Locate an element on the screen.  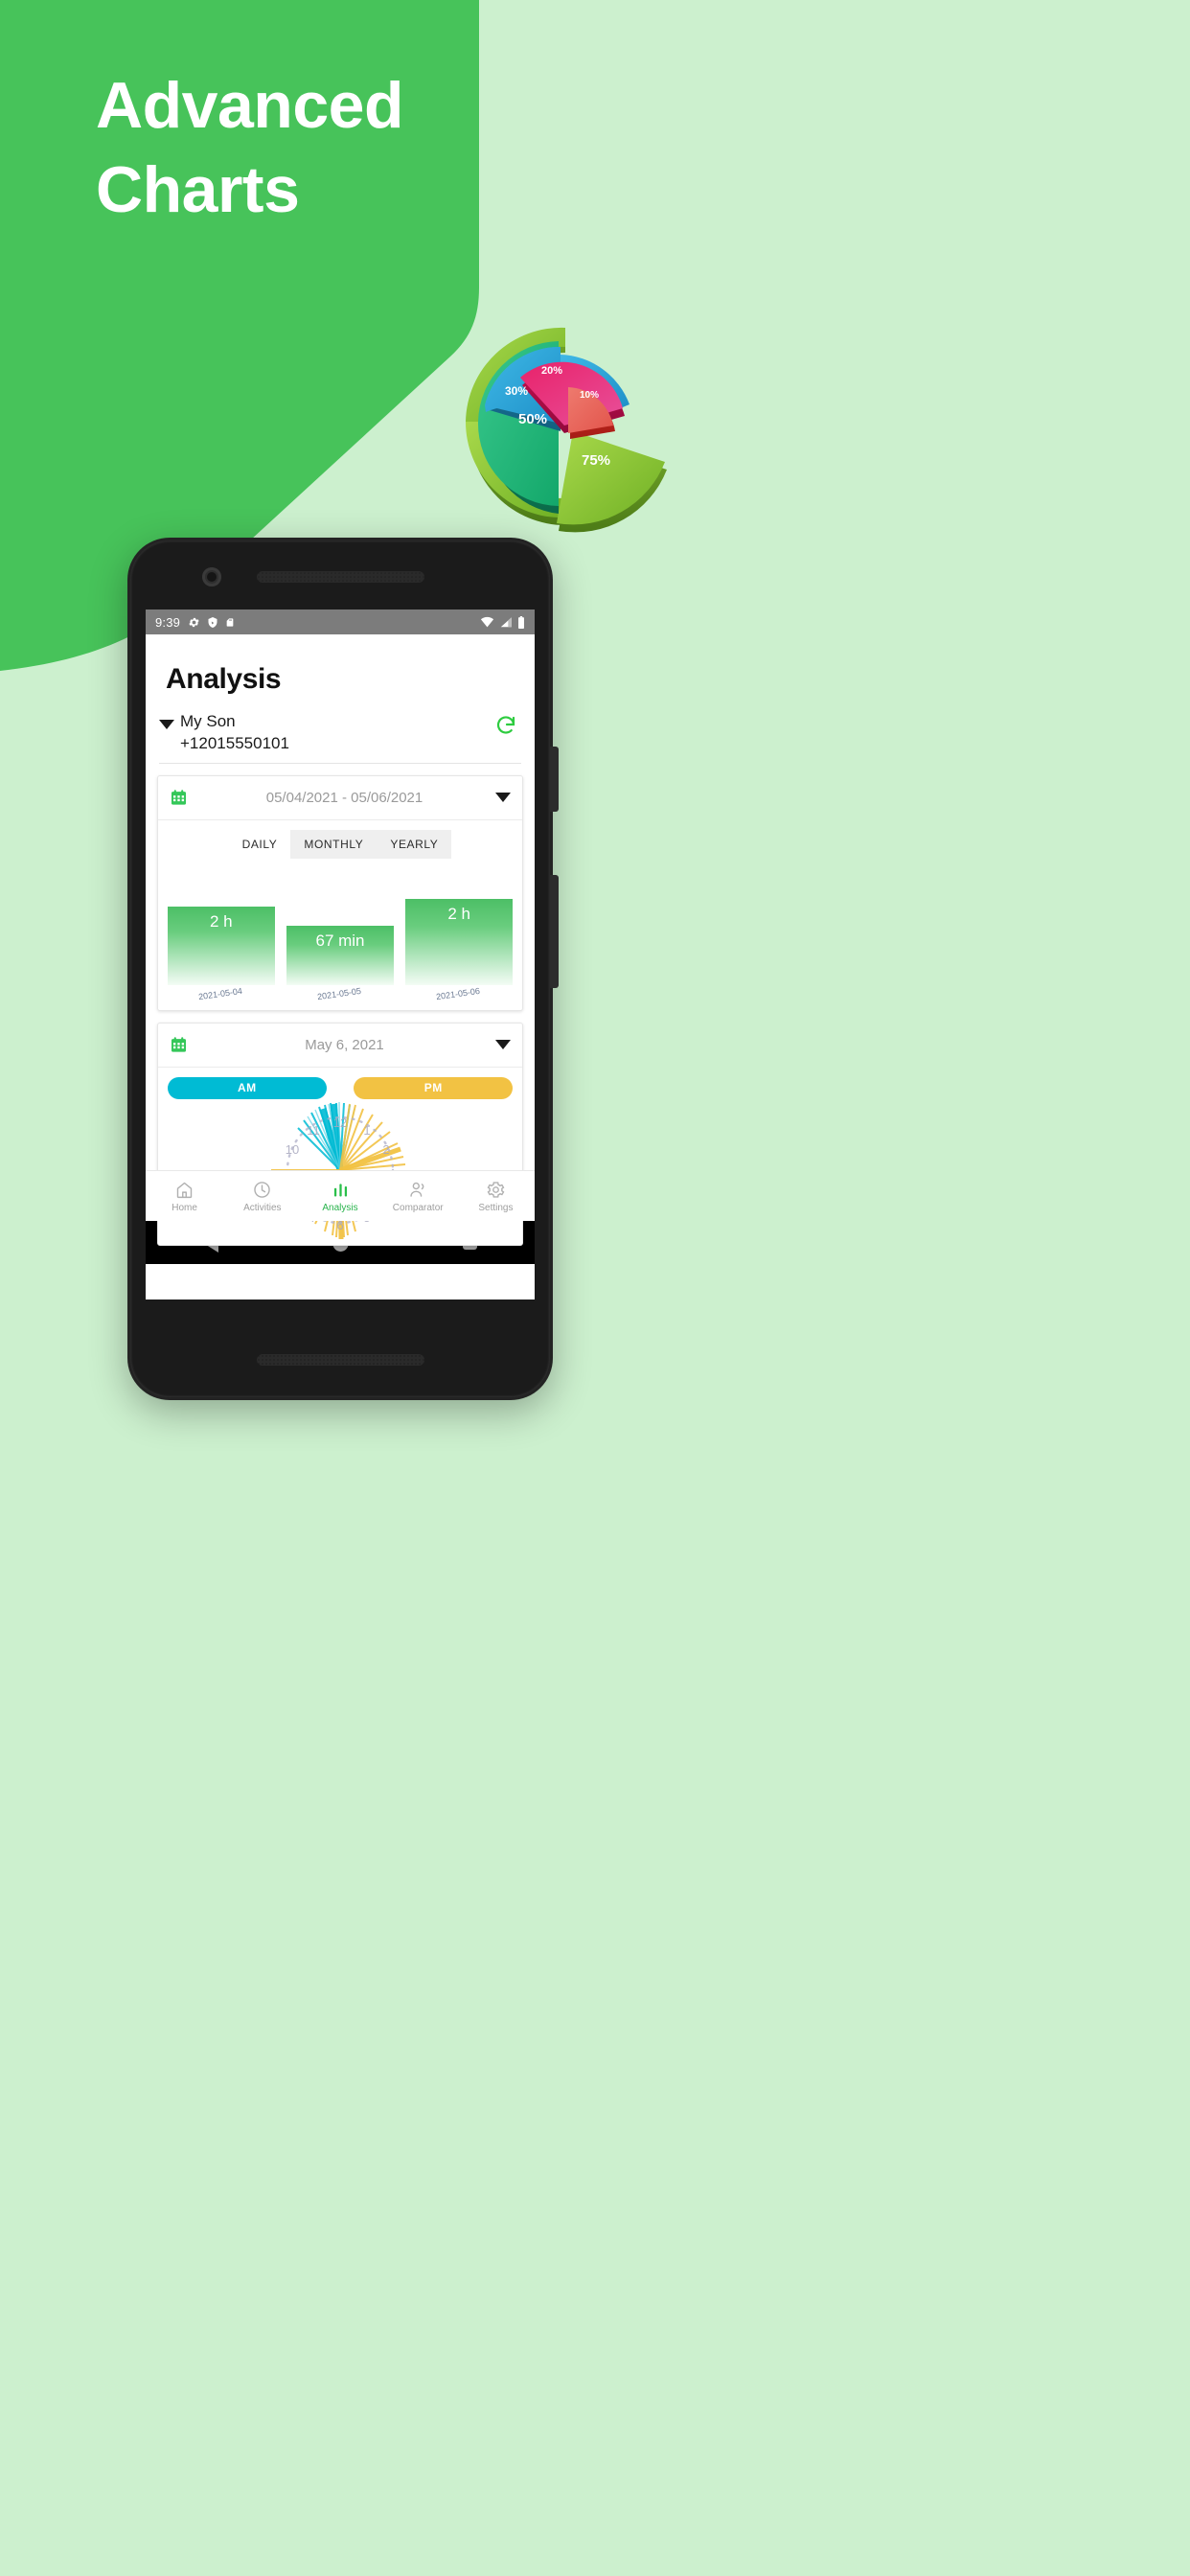
nav-item-activities: Activities is located at coordinates (262, 1196).